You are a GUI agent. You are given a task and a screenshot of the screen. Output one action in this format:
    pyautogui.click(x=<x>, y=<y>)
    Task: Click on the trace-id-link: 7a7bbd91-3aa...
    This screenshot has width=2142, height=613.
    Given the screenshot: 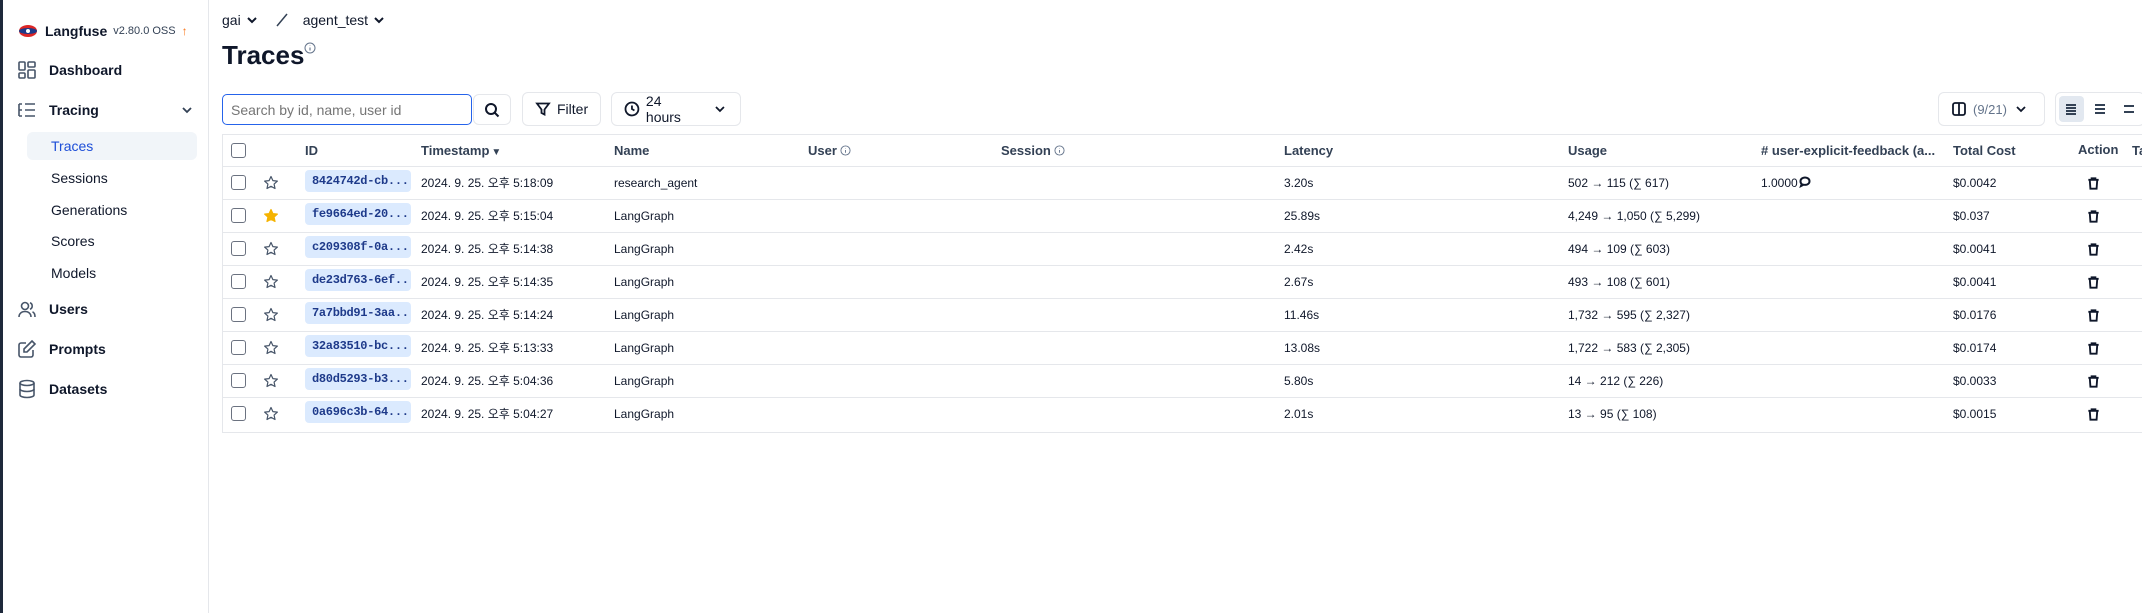 What is the action you would take?
    pyautogui.click(x=358, y=313)
    